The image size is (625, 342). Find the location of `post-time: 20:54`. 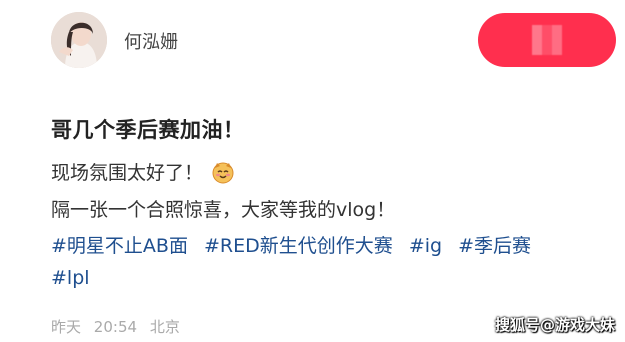

post-time: 20:54 is located at coordinates (115, 327).